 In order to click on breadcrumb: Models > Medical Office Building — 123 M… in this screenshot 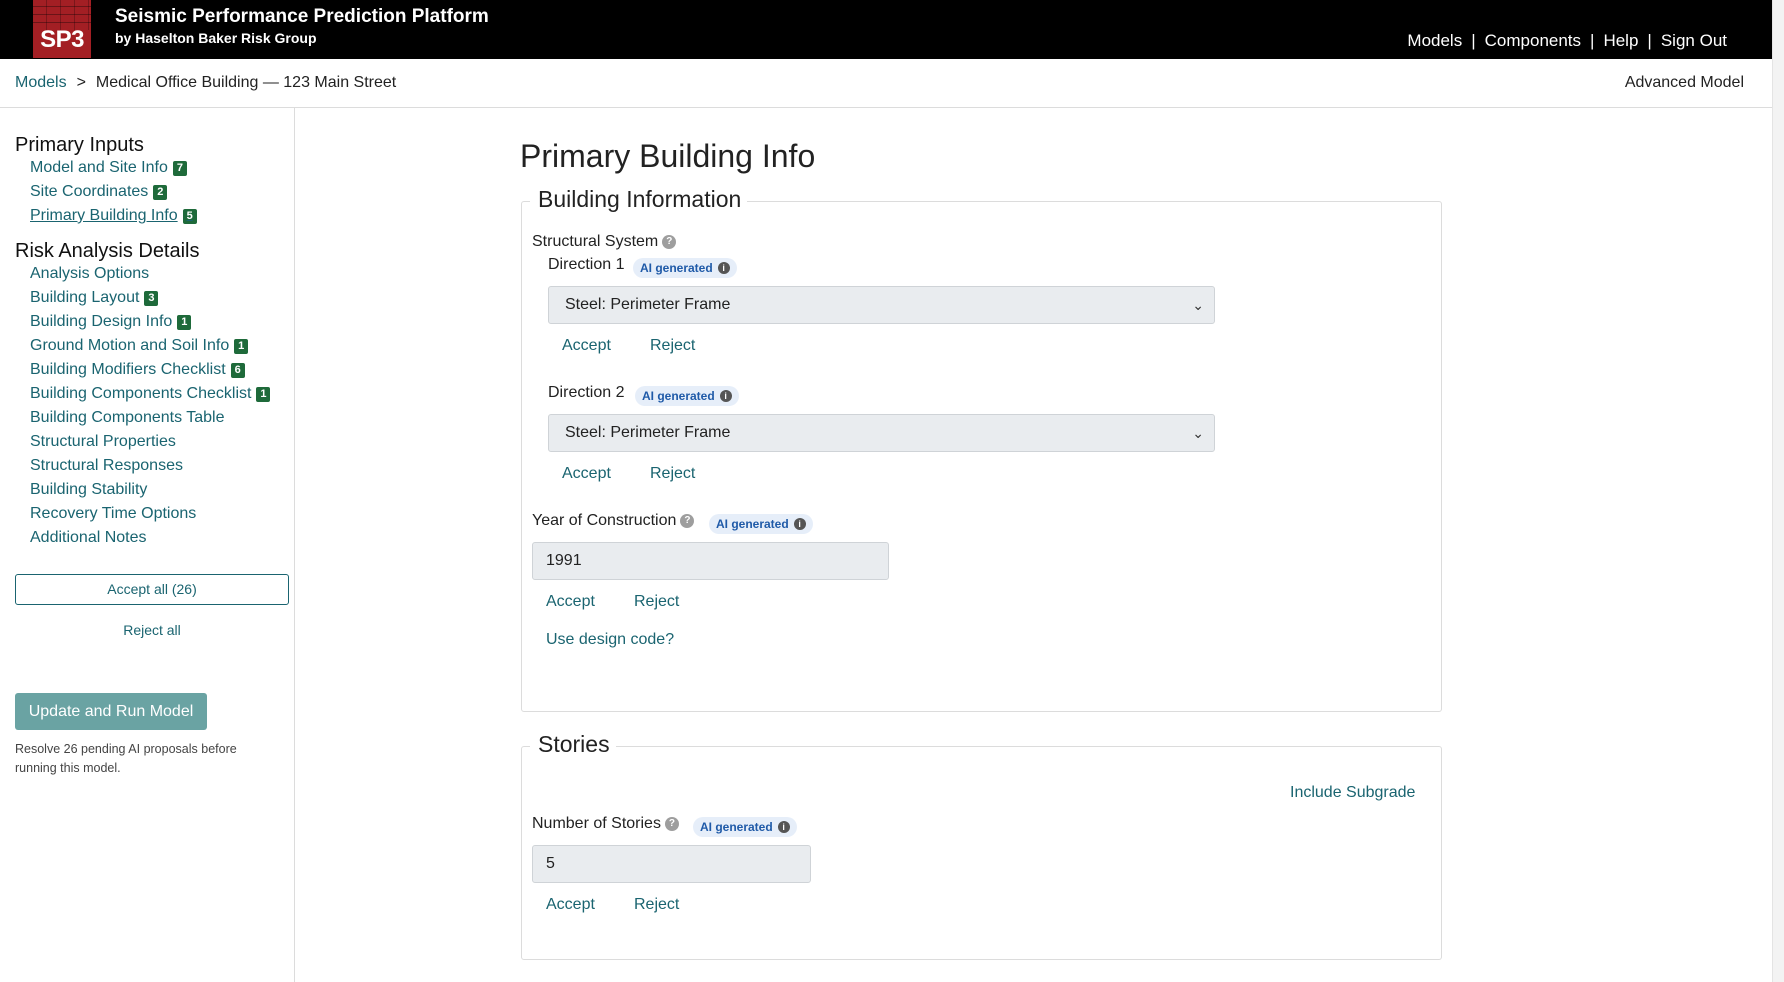, I will do `click(205, 83)`.